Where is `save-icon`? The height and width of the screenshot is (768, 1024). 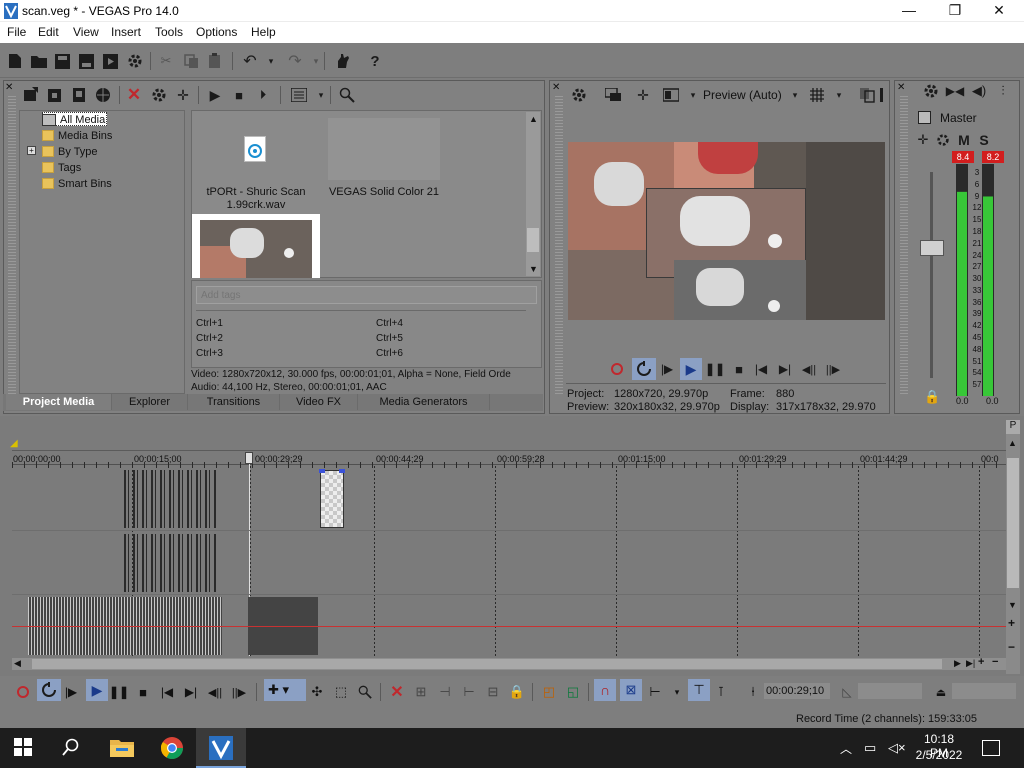
save-icon is located at coordinates (62, 61).